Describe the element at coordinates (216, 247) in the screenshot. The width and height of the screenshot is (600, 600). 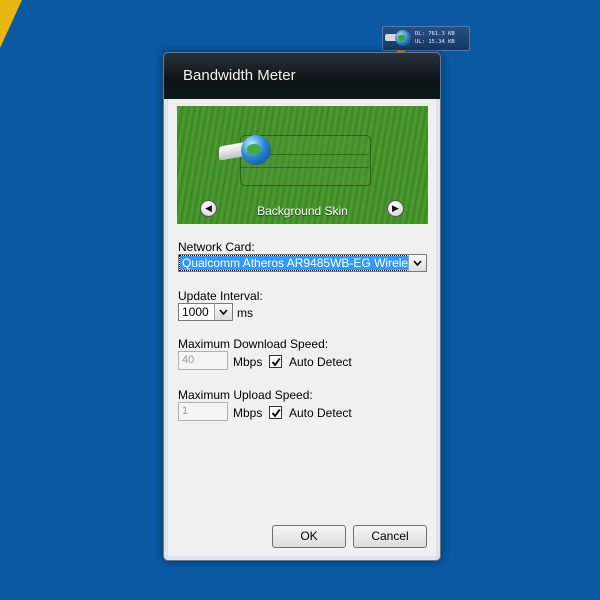
I see `network-card-label: Network Card:` at that location.